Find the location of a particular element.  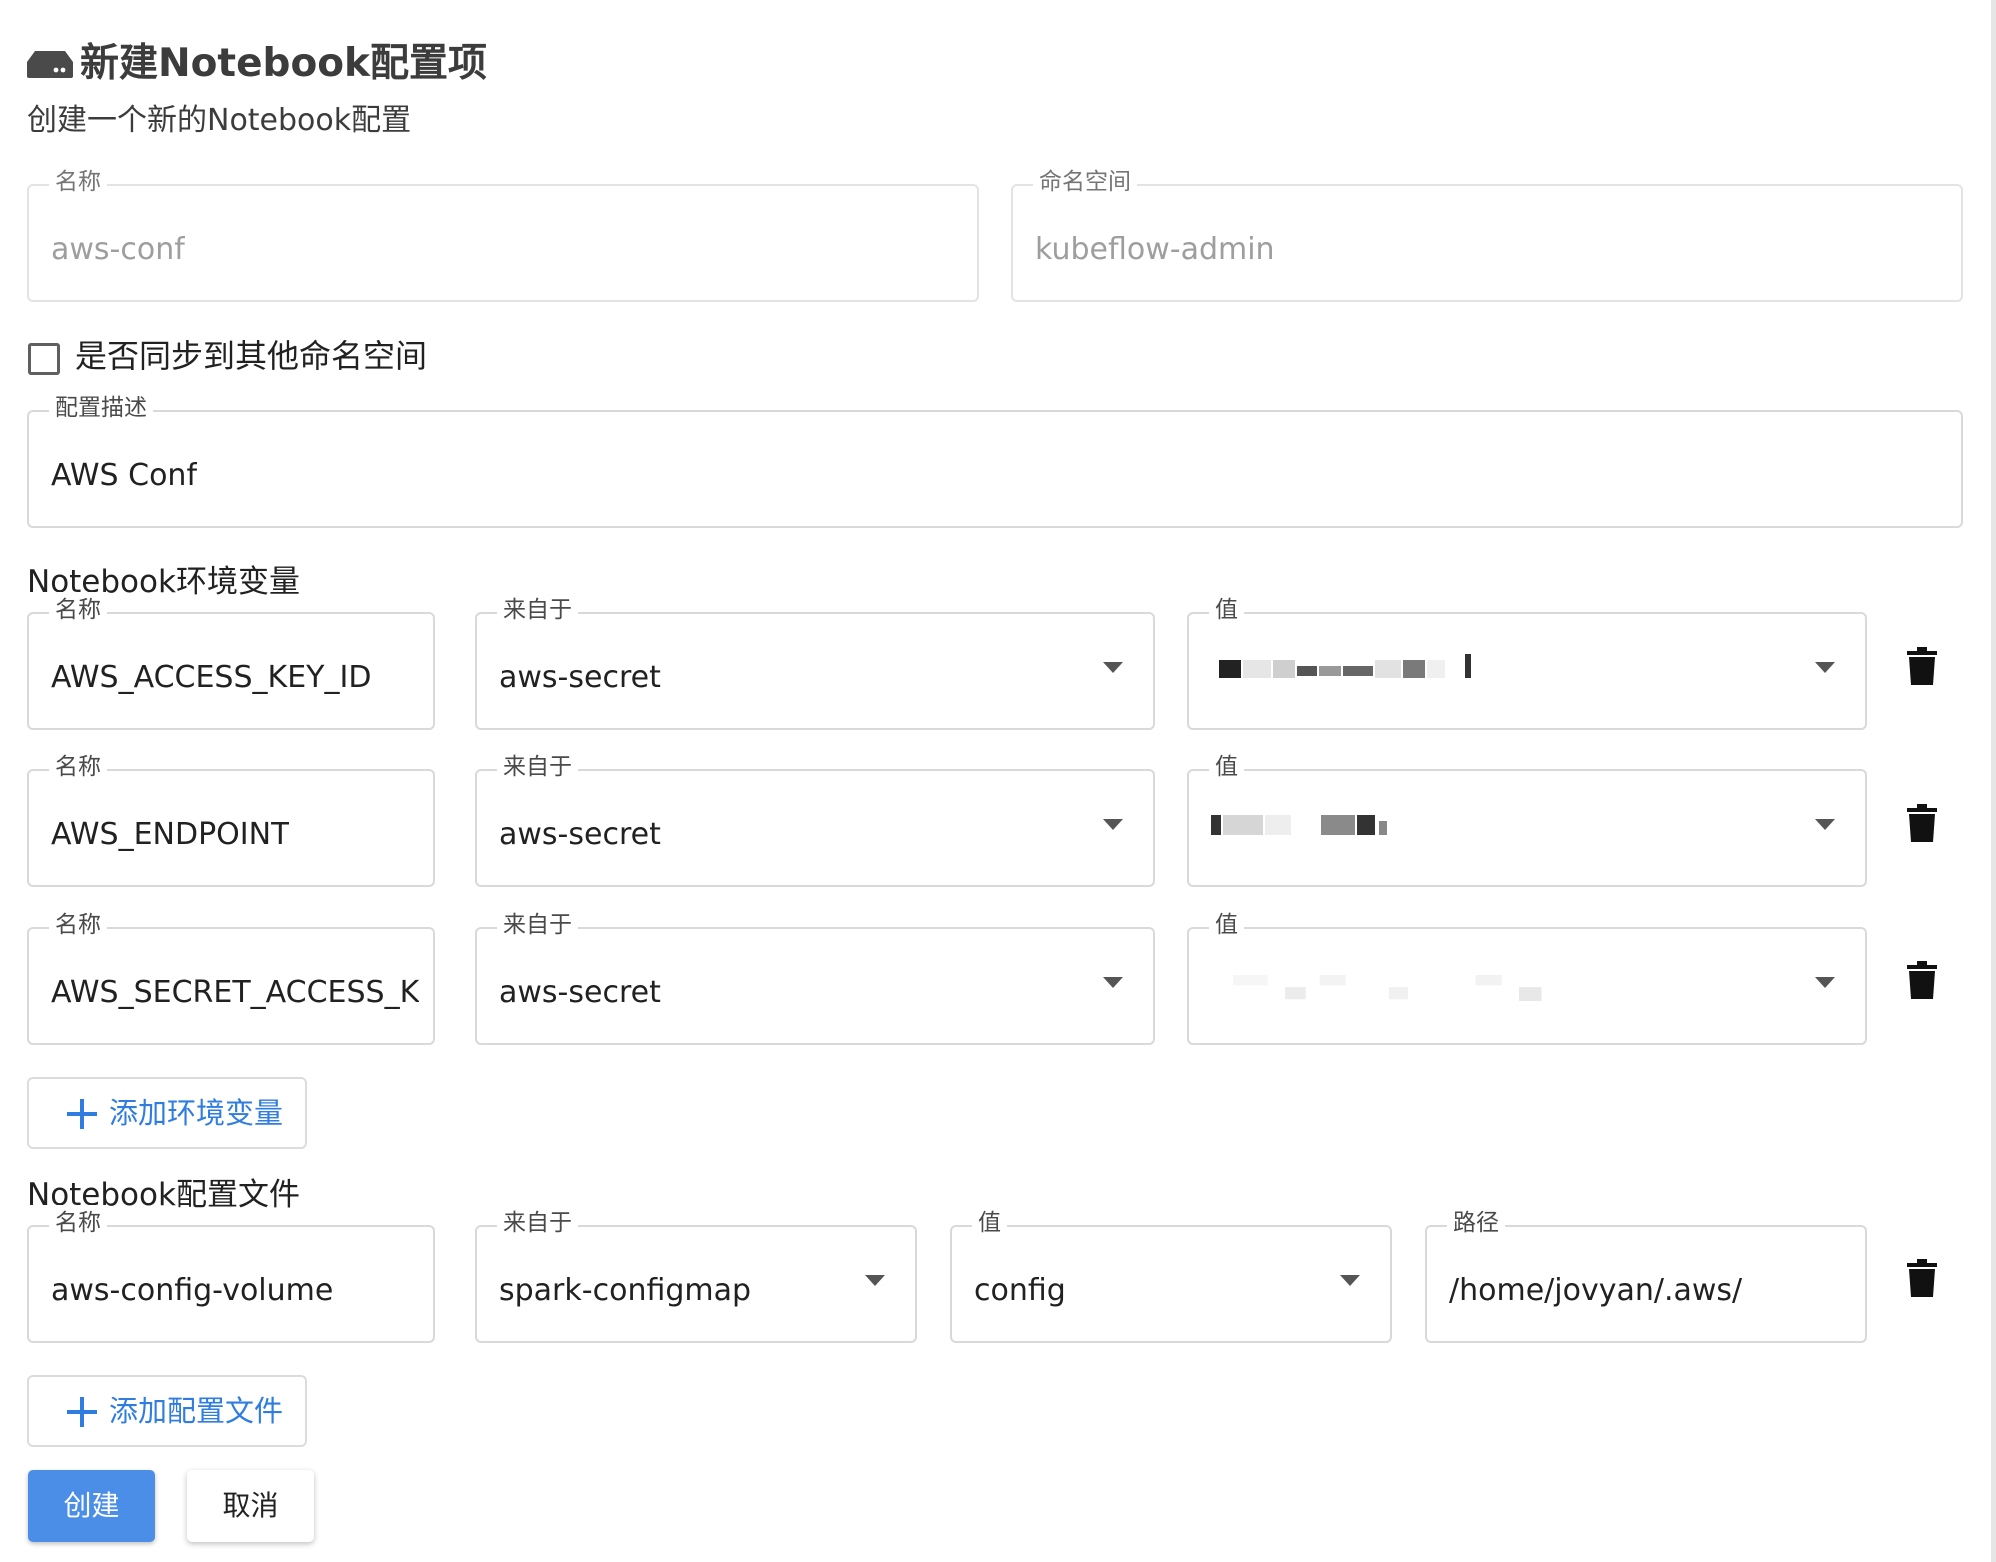

description-field-value: AWS Conf is located at coordinates (124, 475).